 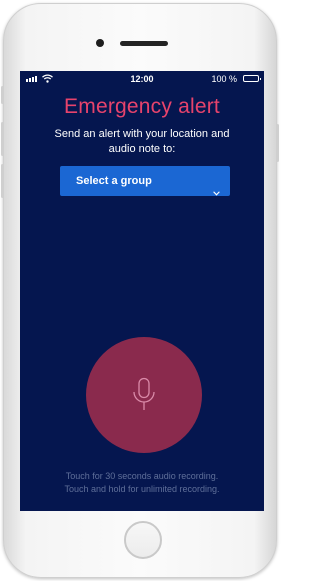 What do you see at coordinates (142, 489) in the screenshot?
I see `recording-hint-long: Touch and hold for unlimited recording.` at bounding box center [142, 489].